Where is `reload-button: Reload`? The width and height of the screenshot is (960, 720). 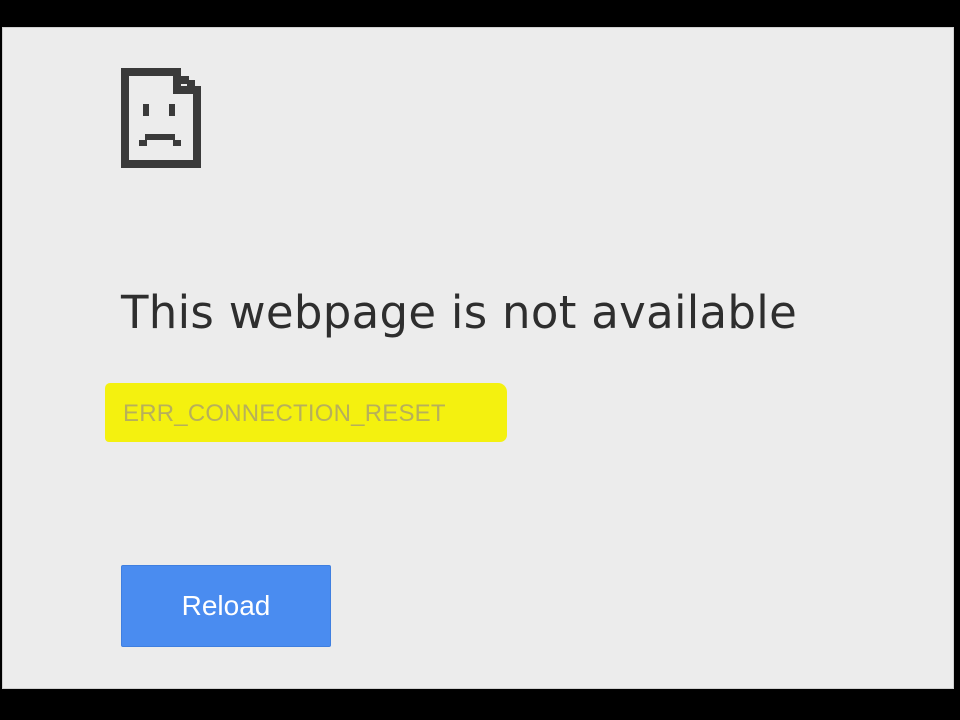
reload-button: Reload is located at coordinates (226, 606).